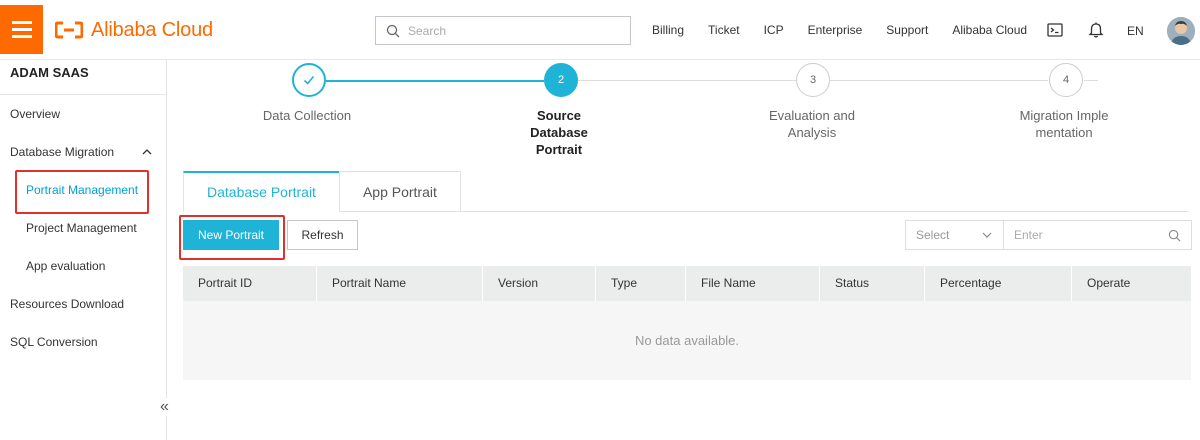  Describe the element at coordinates (1084, 235) in the screenshot. I see `filter-input` at that location.